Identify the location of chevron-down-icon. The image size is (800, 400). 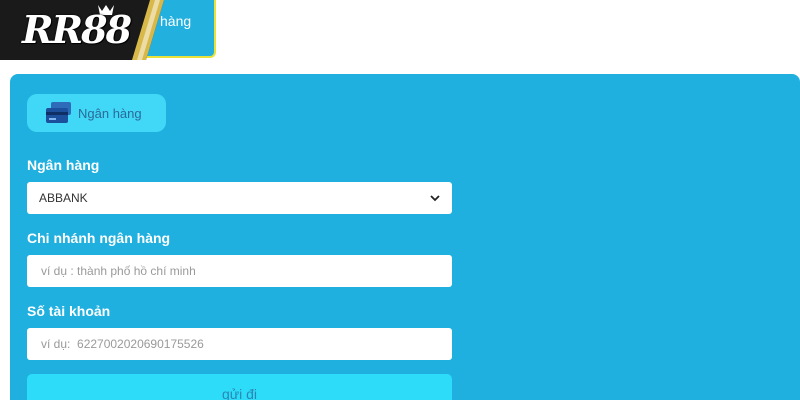
(435, 197).